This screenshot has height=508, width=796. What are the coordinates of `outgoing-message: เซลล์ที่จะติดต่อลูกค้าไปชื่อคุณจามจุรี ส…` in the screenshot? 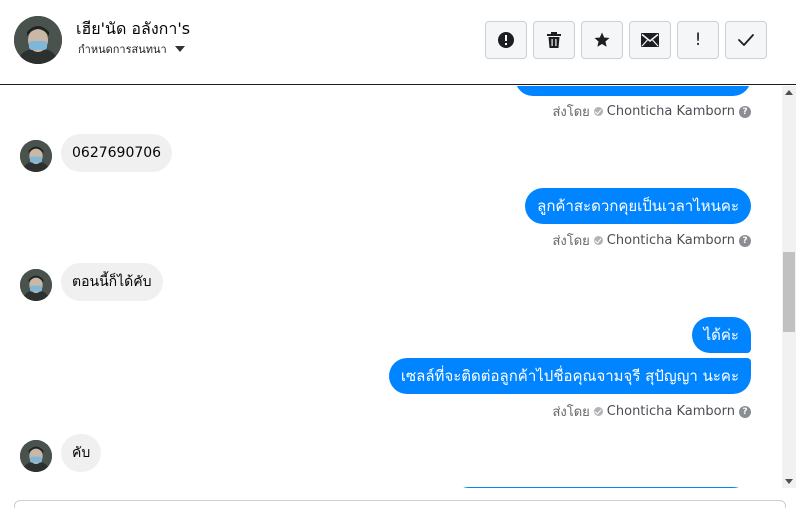 It's located at (569, 376).